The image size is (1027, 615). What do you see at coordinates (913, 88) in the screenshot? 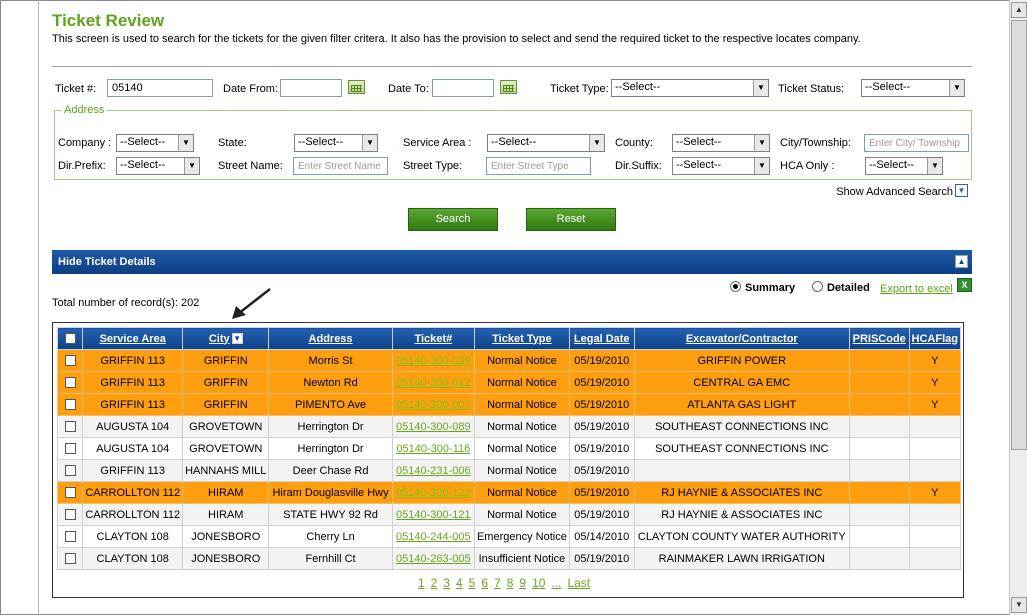
I see `ticket-status-select: --Select-- ▼` at bounding box center [913, 88].